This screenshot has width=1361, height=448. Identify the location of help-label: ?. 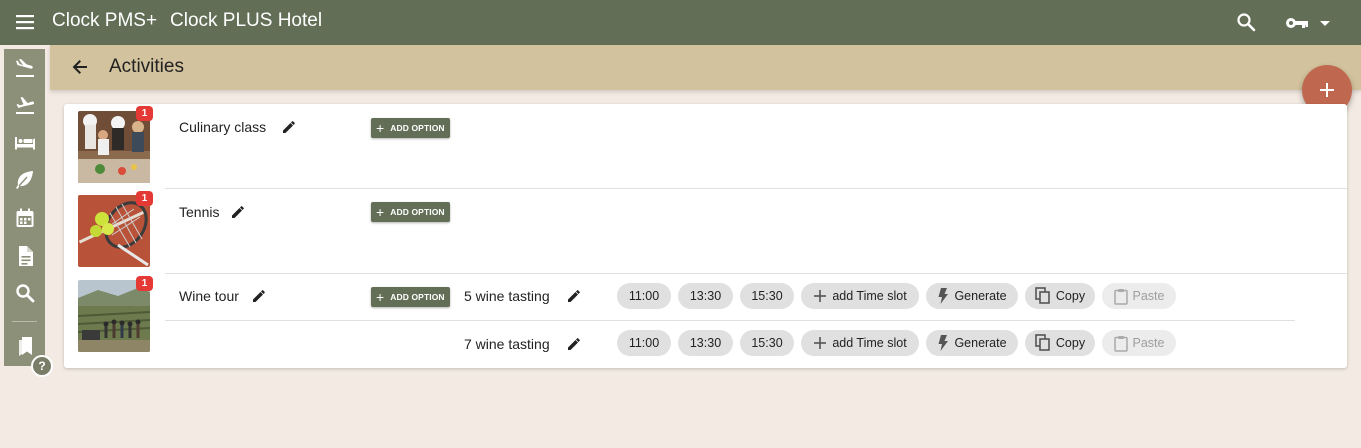
(42, 366).